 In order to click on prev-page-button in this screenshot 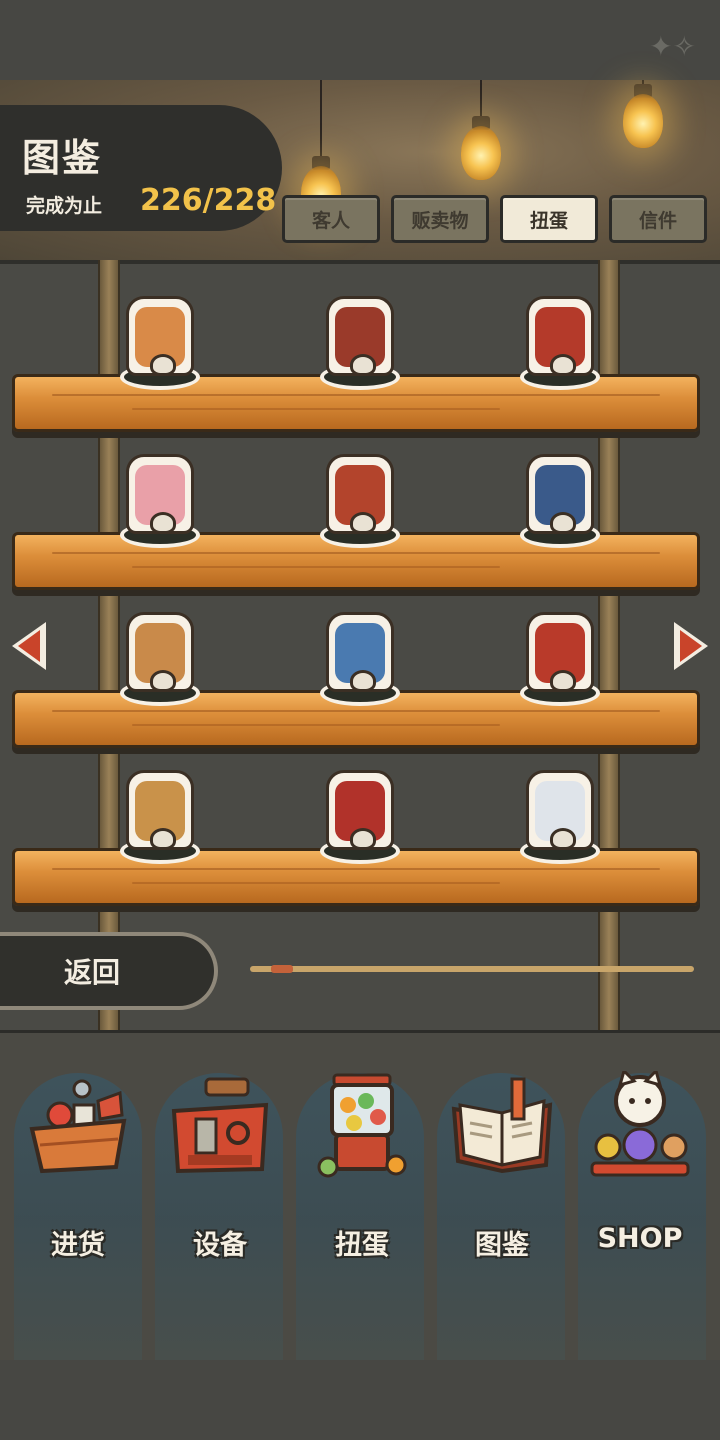, I will do `click(28, 646)`.